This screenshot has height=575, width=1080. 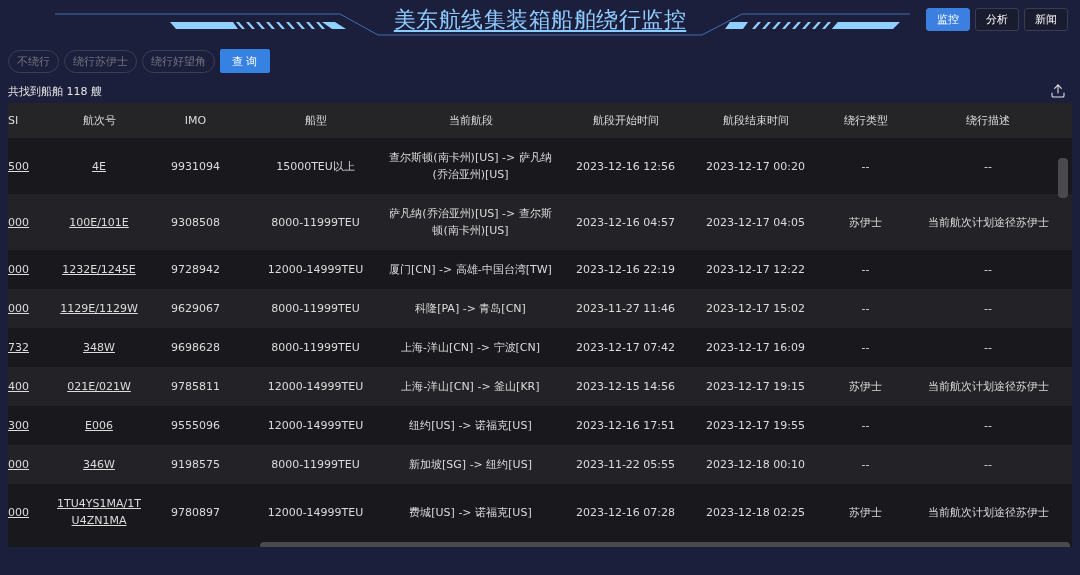 What do you see at coordinates (865, 121) in the screenshot?
I see `column-header: 绕行类型` at bounding box center [865, 121].